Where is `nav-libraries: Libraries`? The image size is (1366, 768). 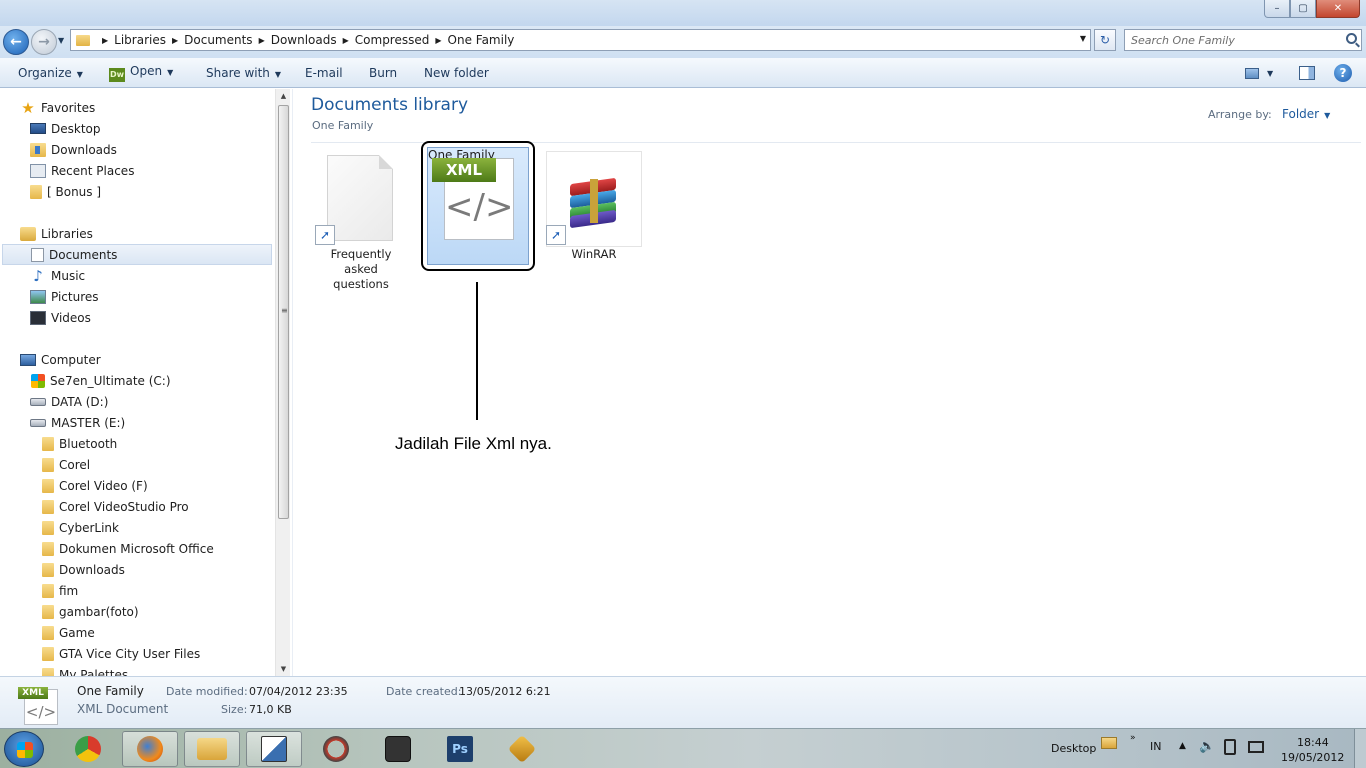
nav-libraries: Libraries is located at coordinates (56, 233).